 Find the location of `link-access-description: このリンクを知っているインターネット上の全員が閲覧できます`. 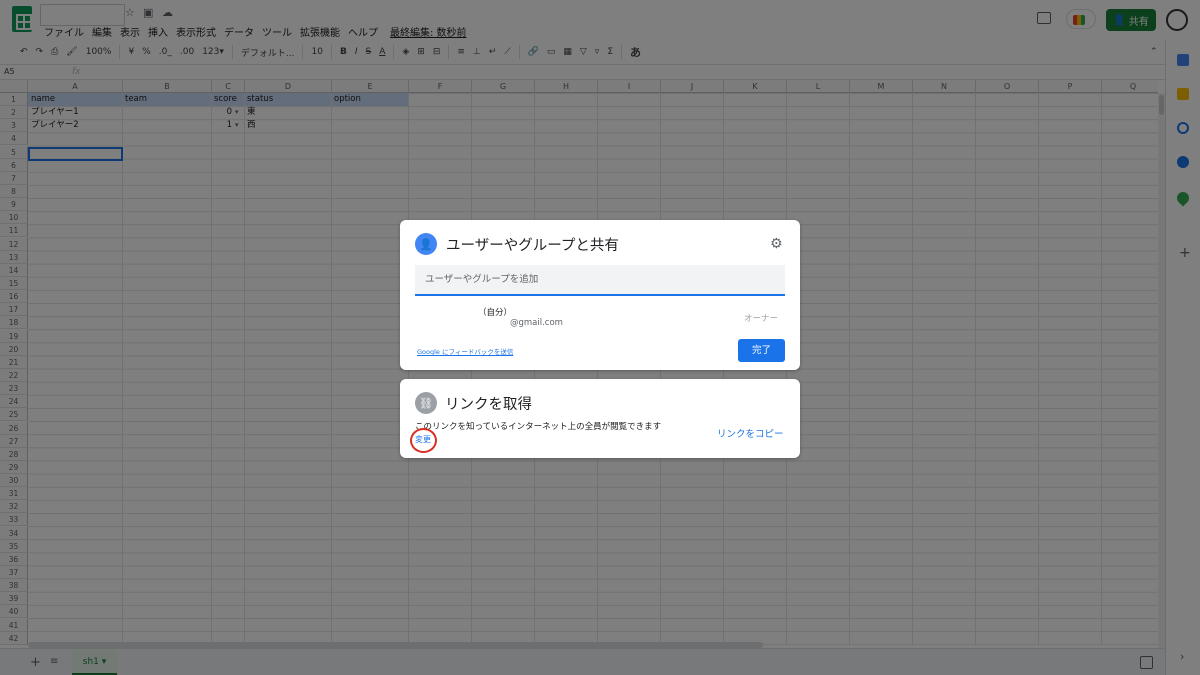

link-access-description: このリンクを知っているインターネット上の全員が閲覧できます is located at coordinates (538, 427).